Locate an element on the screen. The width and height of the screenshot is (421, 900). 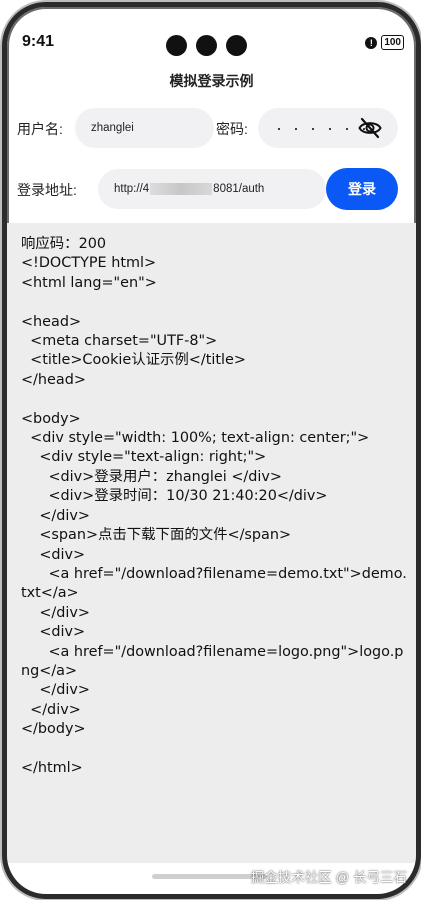
credentials-row: 用户名: zhanglei 密码: · · · · · · is located at coordinates (211, 128).